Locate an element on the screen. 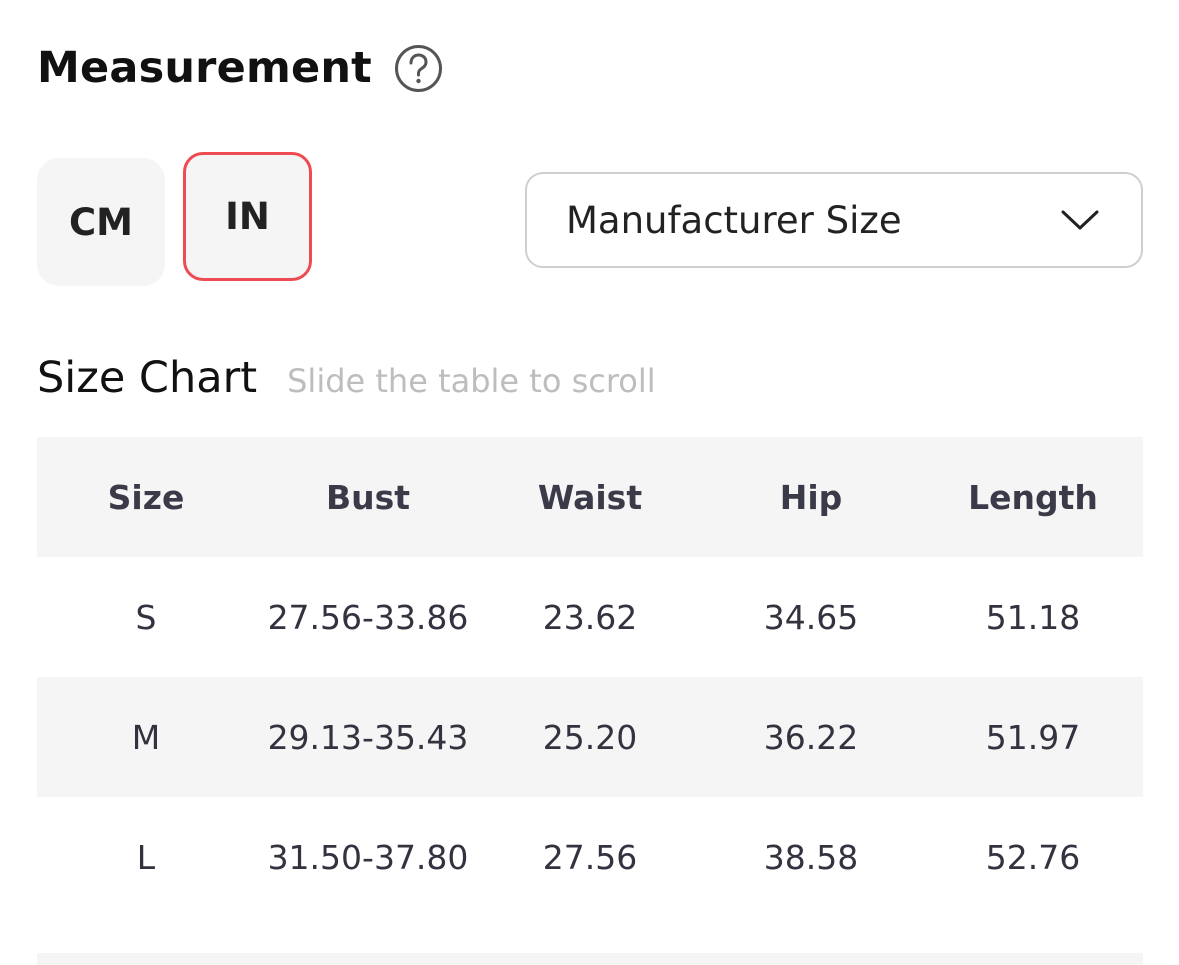 This screenshot has width=1179, height=965. unit-in-button: IN is located at coordinates (247, 216).